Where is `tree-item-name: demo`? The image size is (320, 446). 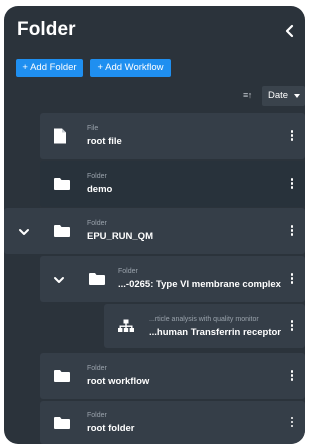 tree-item-name: demo is located at coordinates (100, 189).